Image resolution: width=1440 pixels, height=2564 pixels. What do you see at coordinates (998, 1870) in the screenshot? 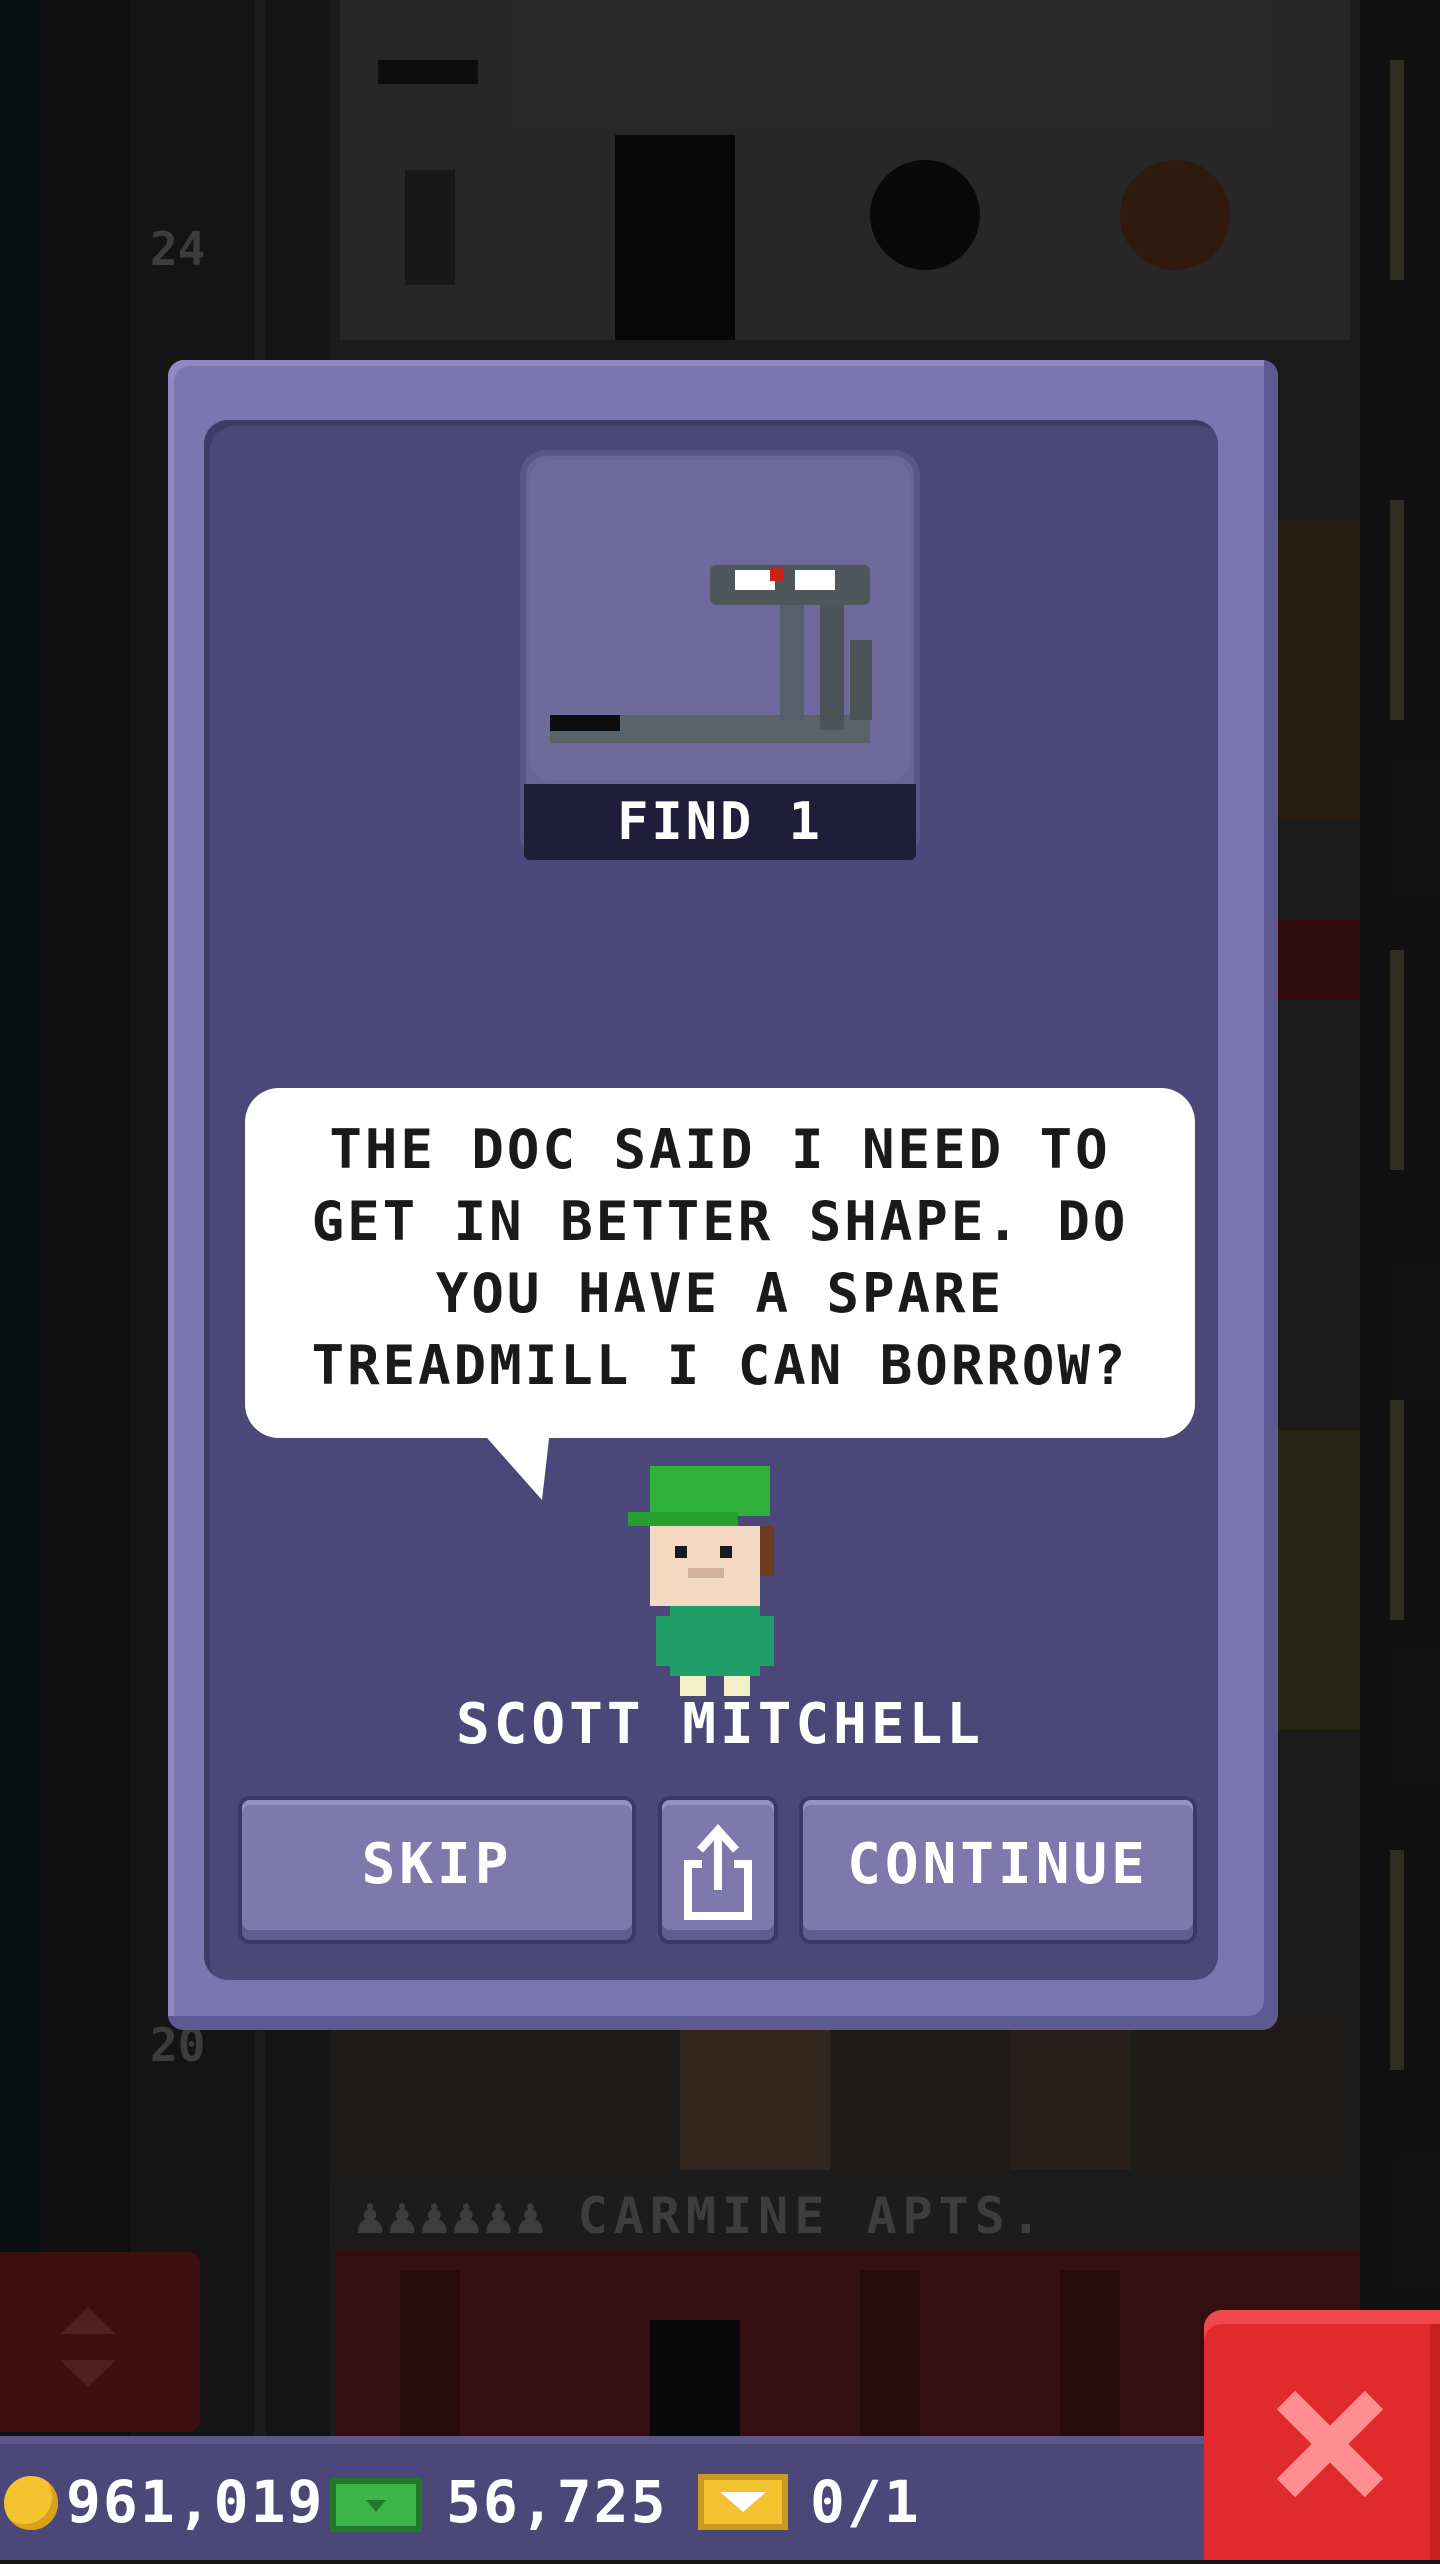
I see `continue-button: CONTINUE` at bounding box center [998, 1870].